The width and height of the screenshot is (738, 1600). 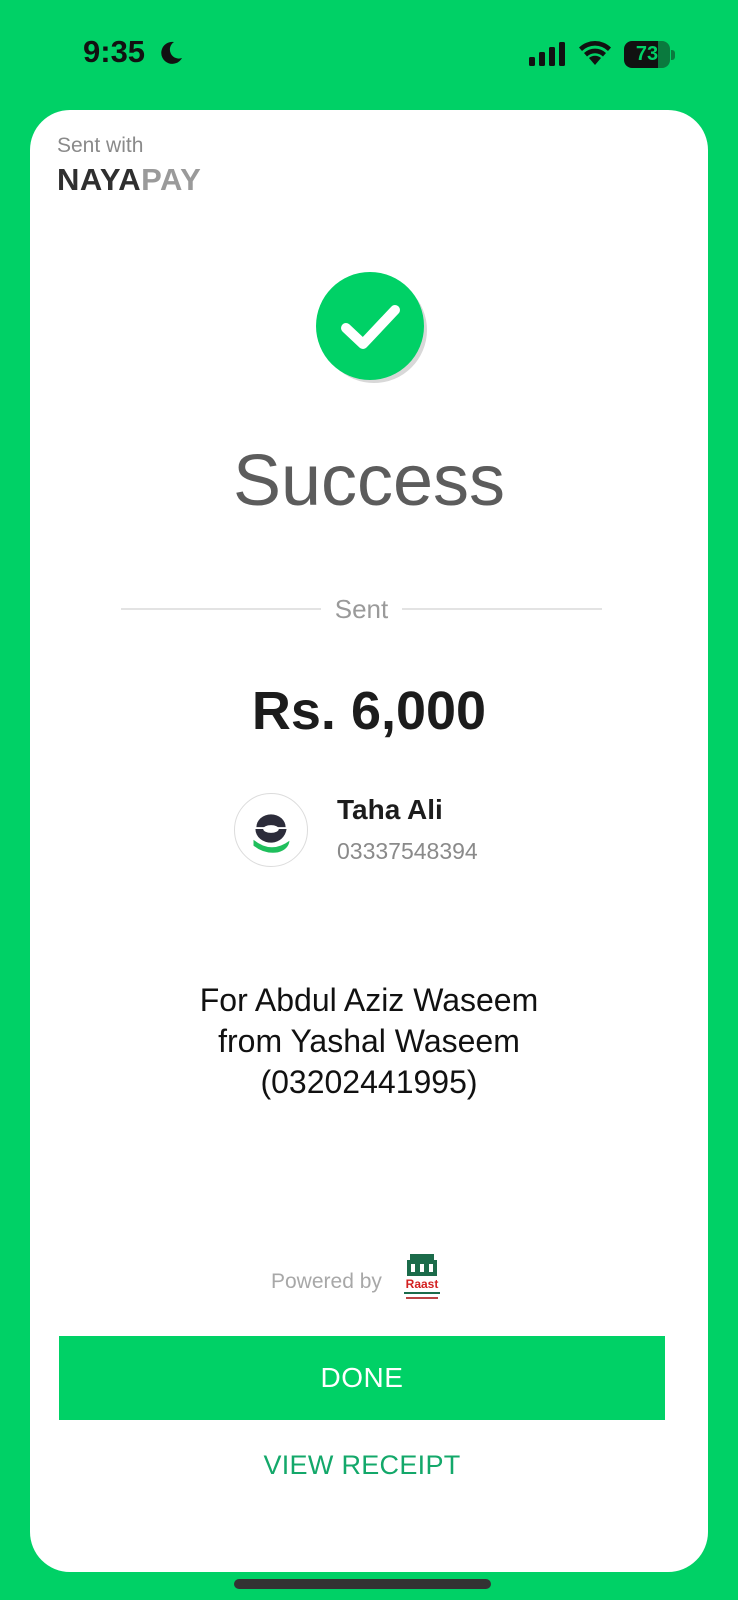 I want to click on home-indicator, so click(x=362, y=1584).